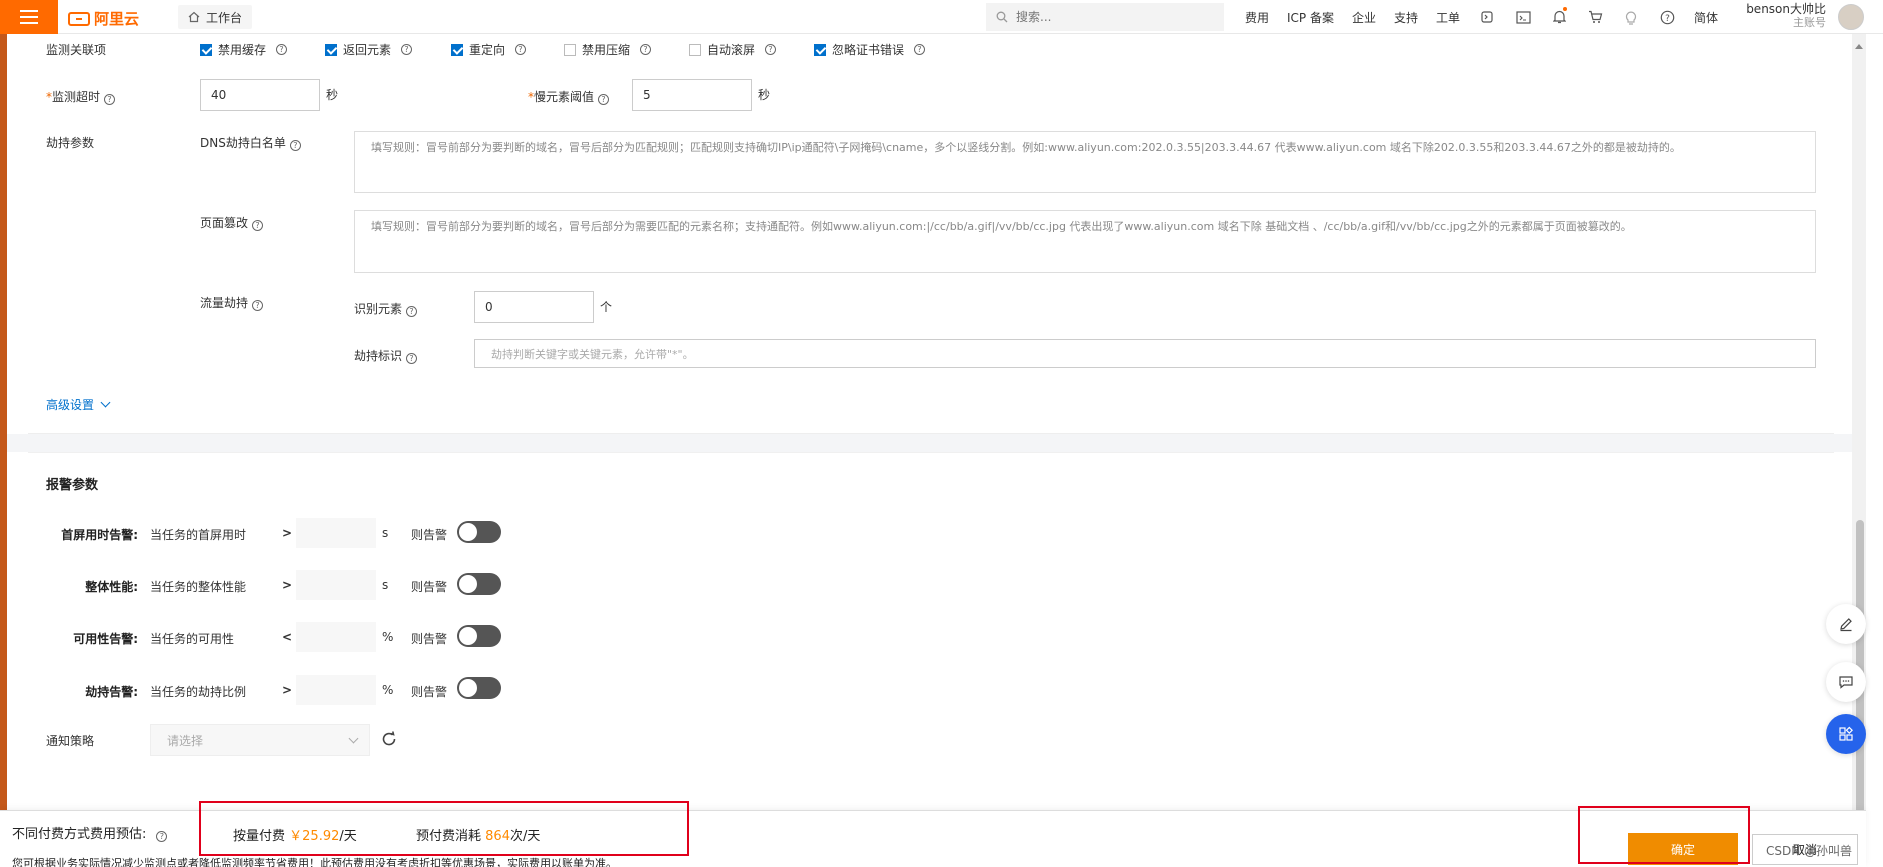 This screenshot has height=867, width=1883. What do you see at coordinates (569, 96) in the screenshot?
I see `slow-element-label: *慢元素阈值?` at bounding box center [569, 96].